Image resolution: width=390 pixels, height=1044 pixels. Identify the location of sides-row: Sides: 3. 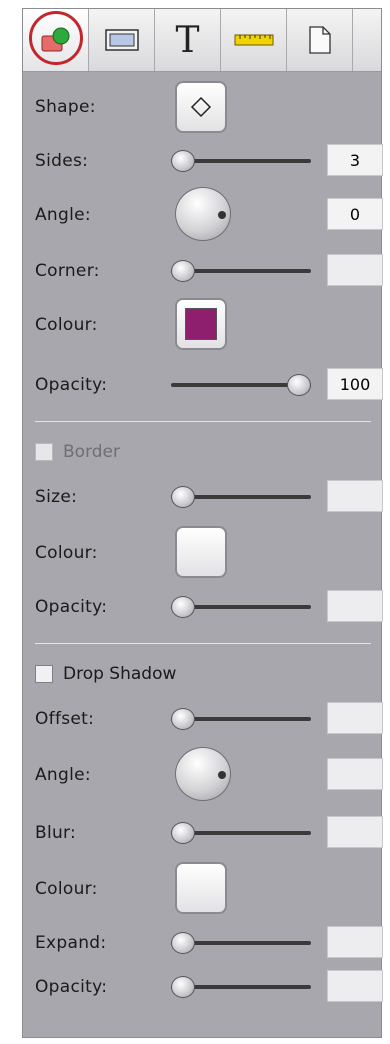
(209, 161).